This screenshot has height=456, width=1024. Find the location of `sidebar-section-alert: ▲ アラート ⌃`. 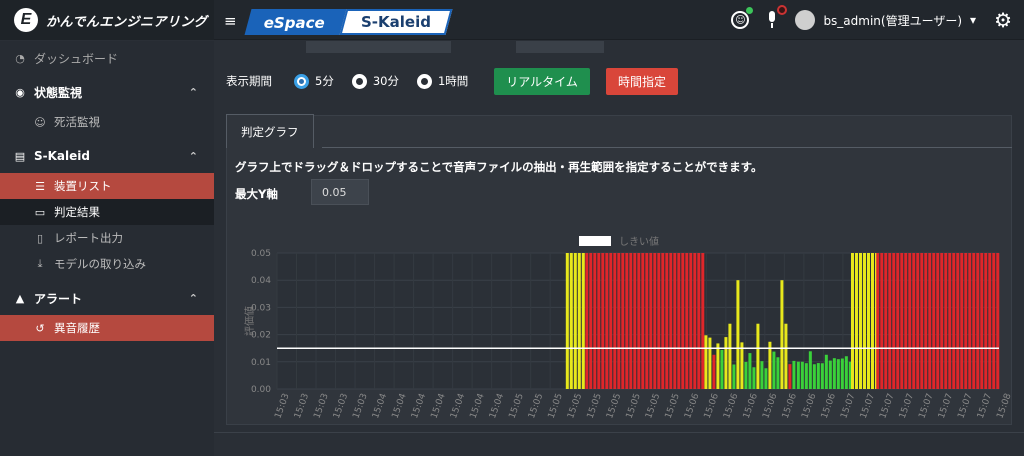

sidebar-section-alert: ▲ アラート ⌃ is located at coordinates (107, 298).